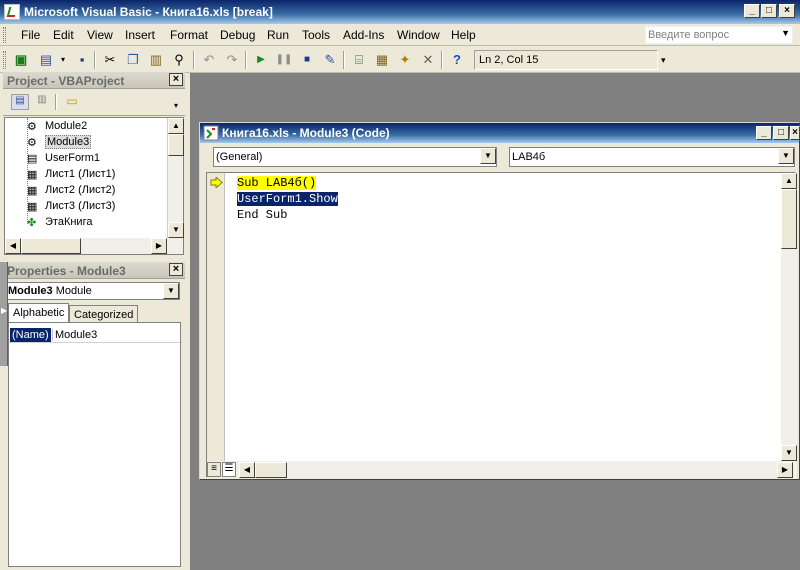 The height and width of the screenshot is (570, 800). Describe the element at coordinates (237, 35) in the screenshot. I see `menu-debug: Debug` at that location.